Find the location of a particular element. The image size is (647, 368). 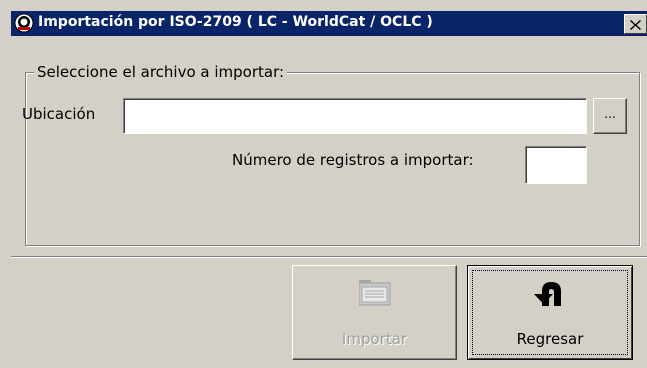

import-document-icon is located at coordinates (374, 295).